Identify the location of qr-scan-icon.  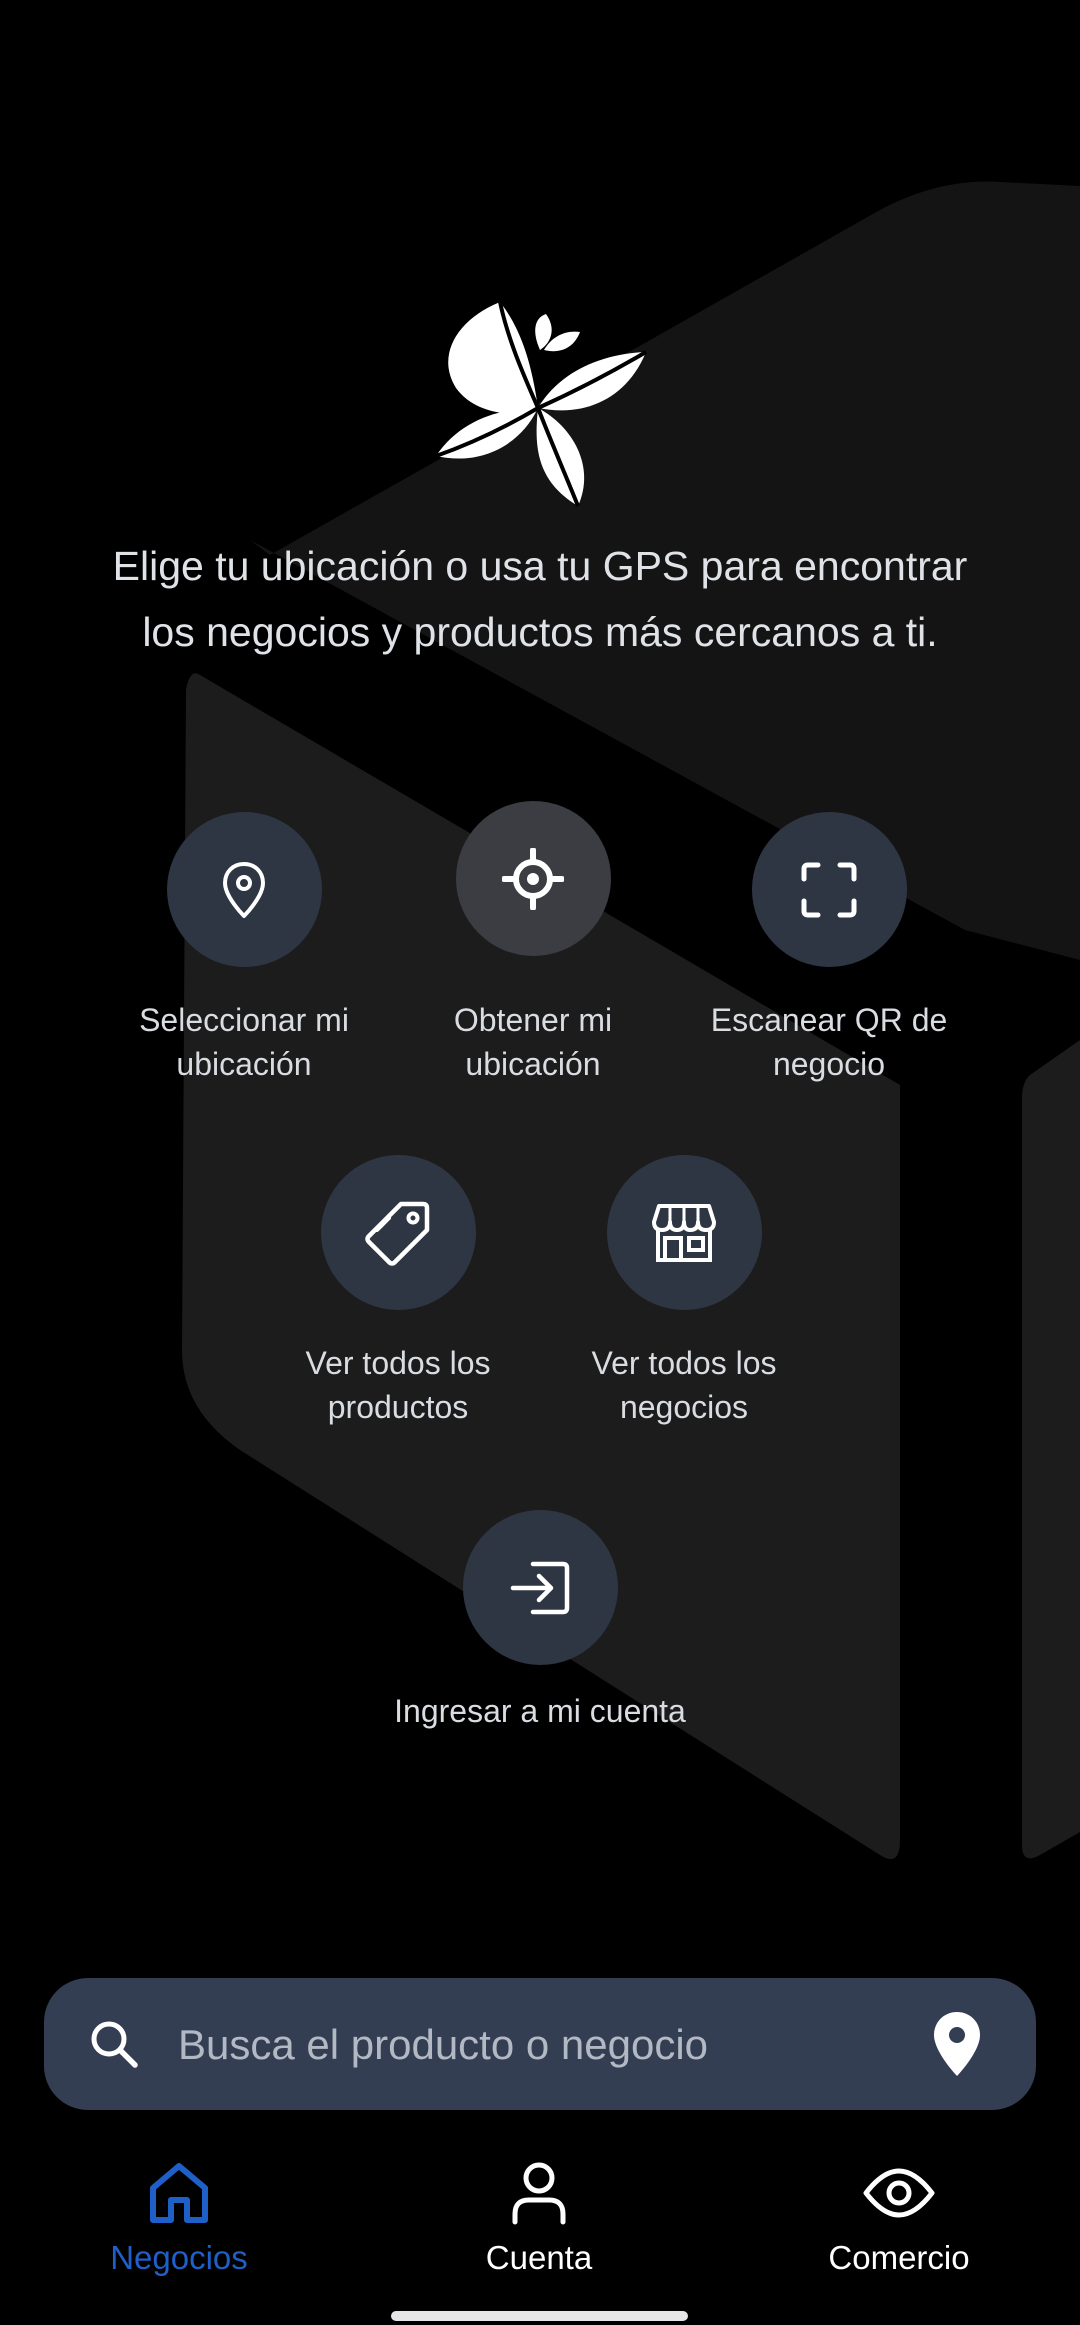
(829, 889).